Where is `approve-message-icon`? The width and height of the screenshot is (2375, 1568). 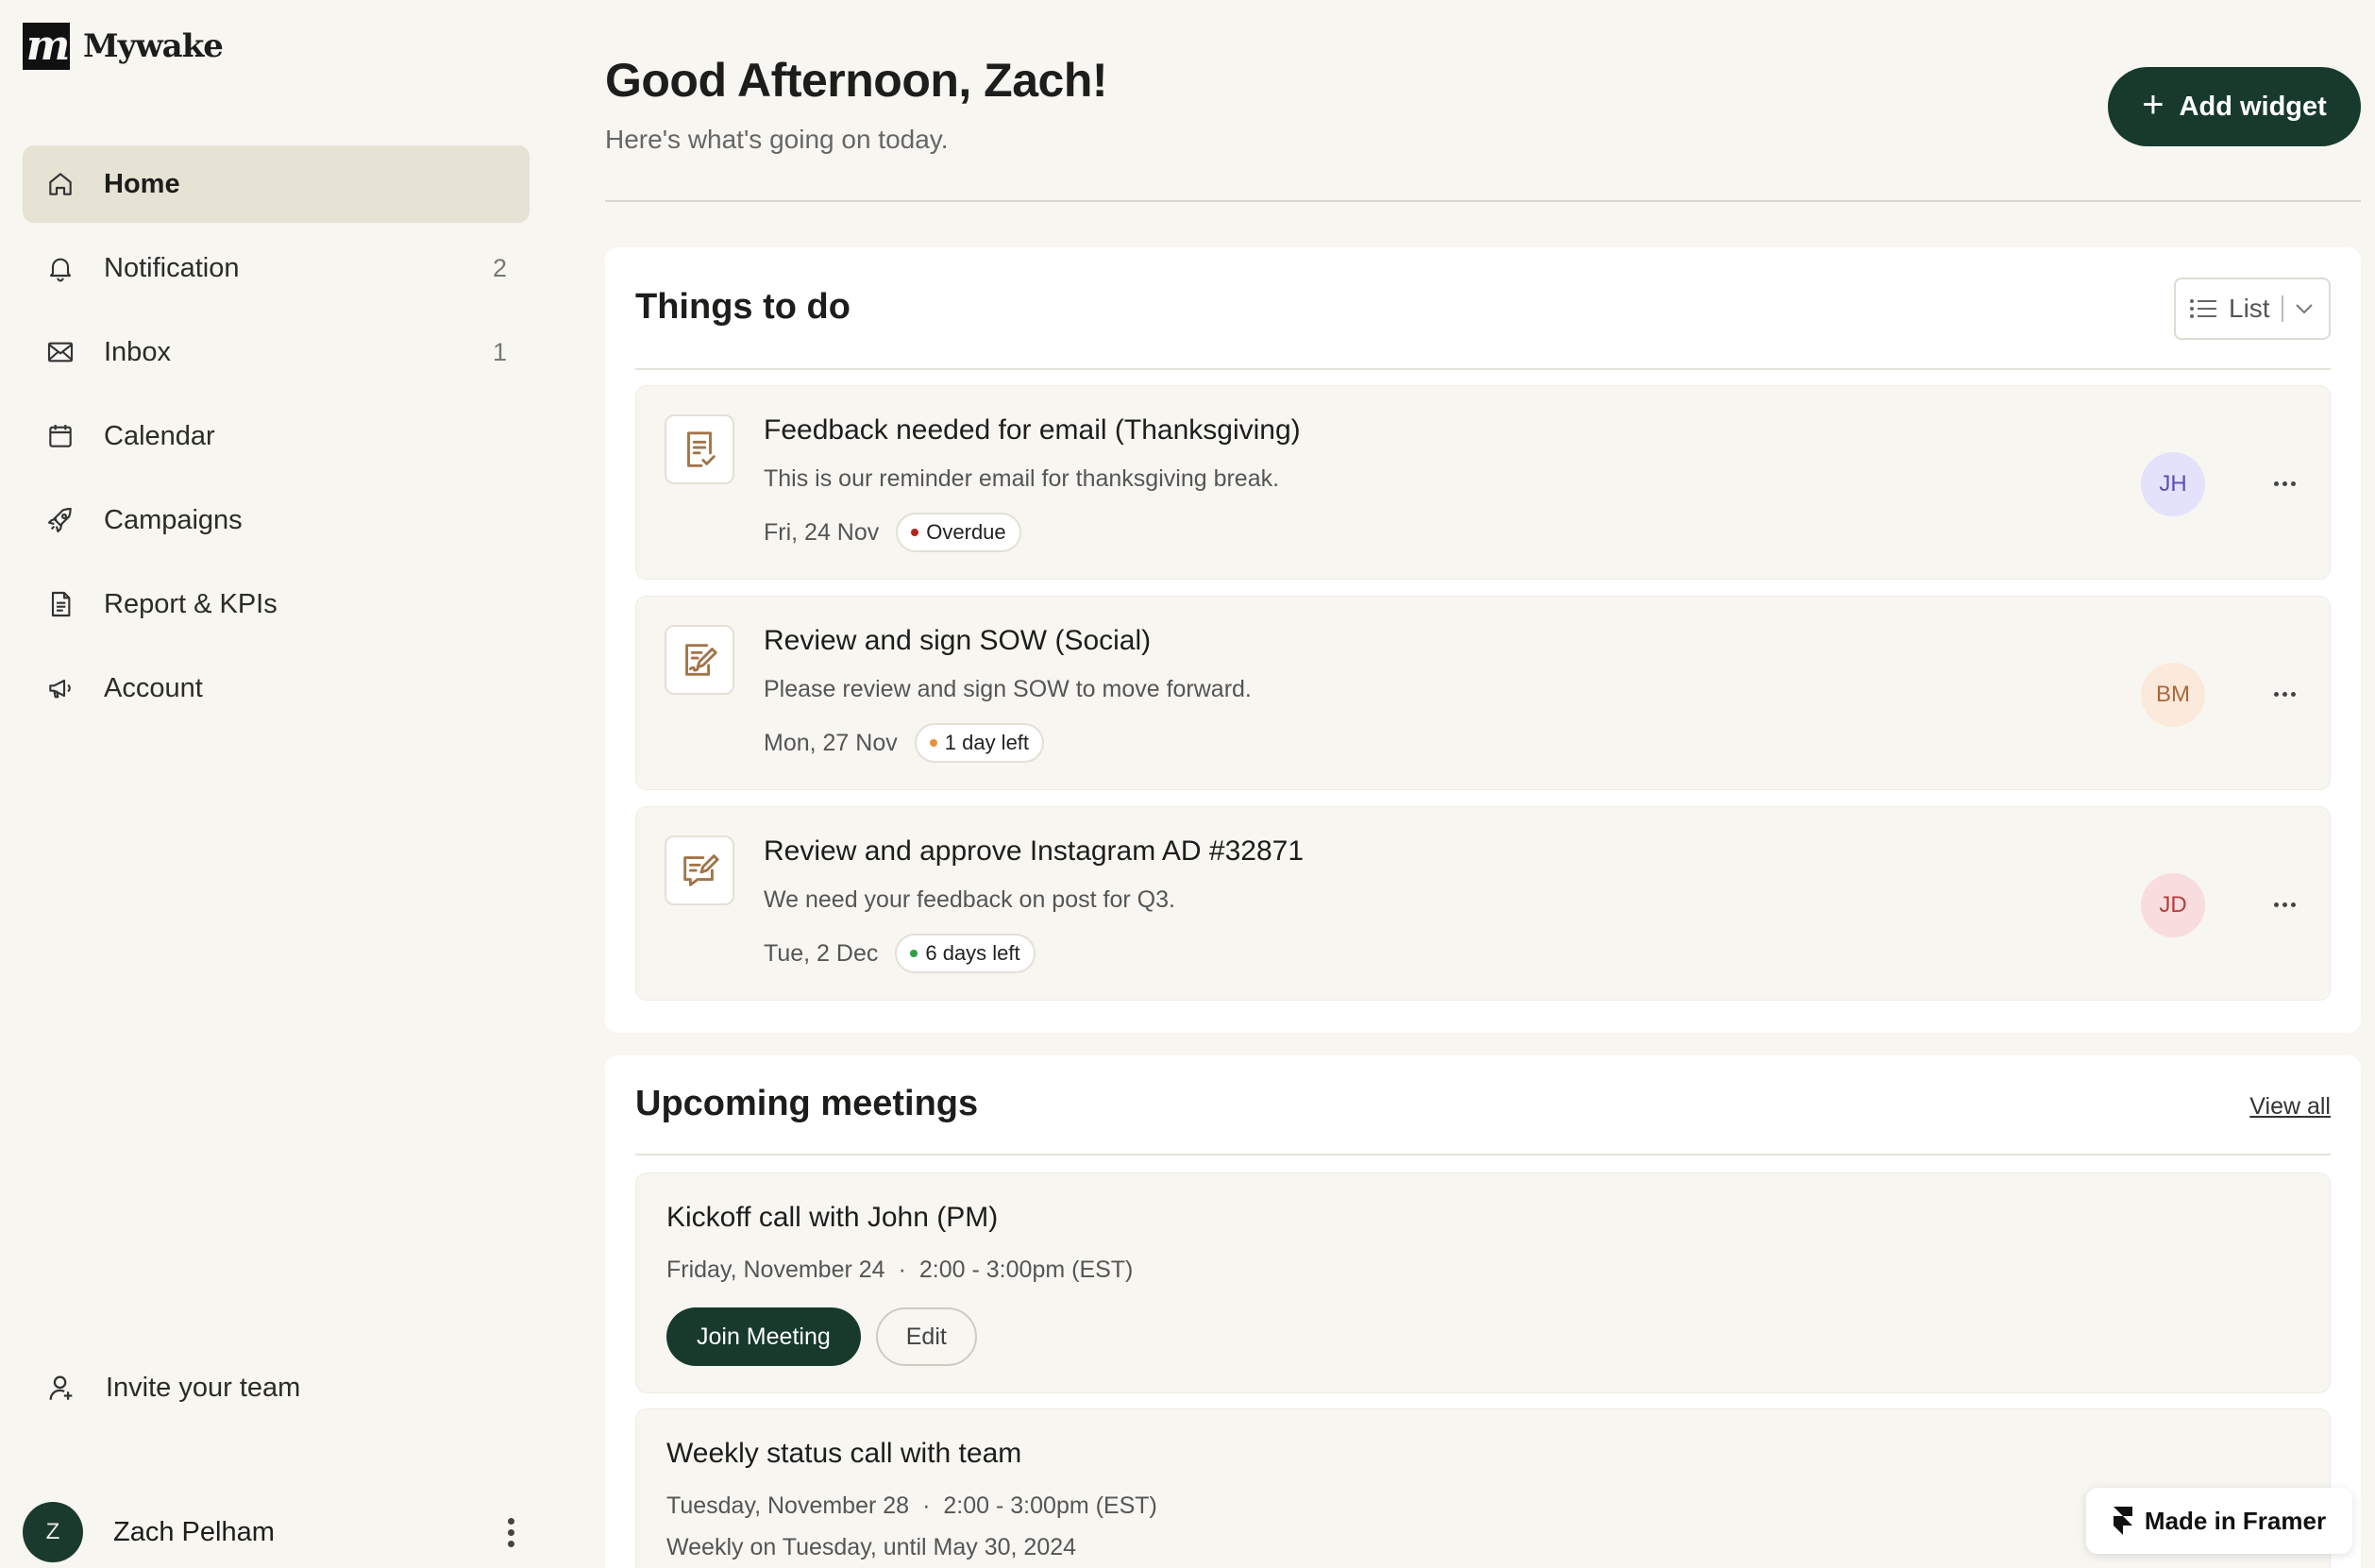
approve-message-icon is located at coordinates (699, 870).